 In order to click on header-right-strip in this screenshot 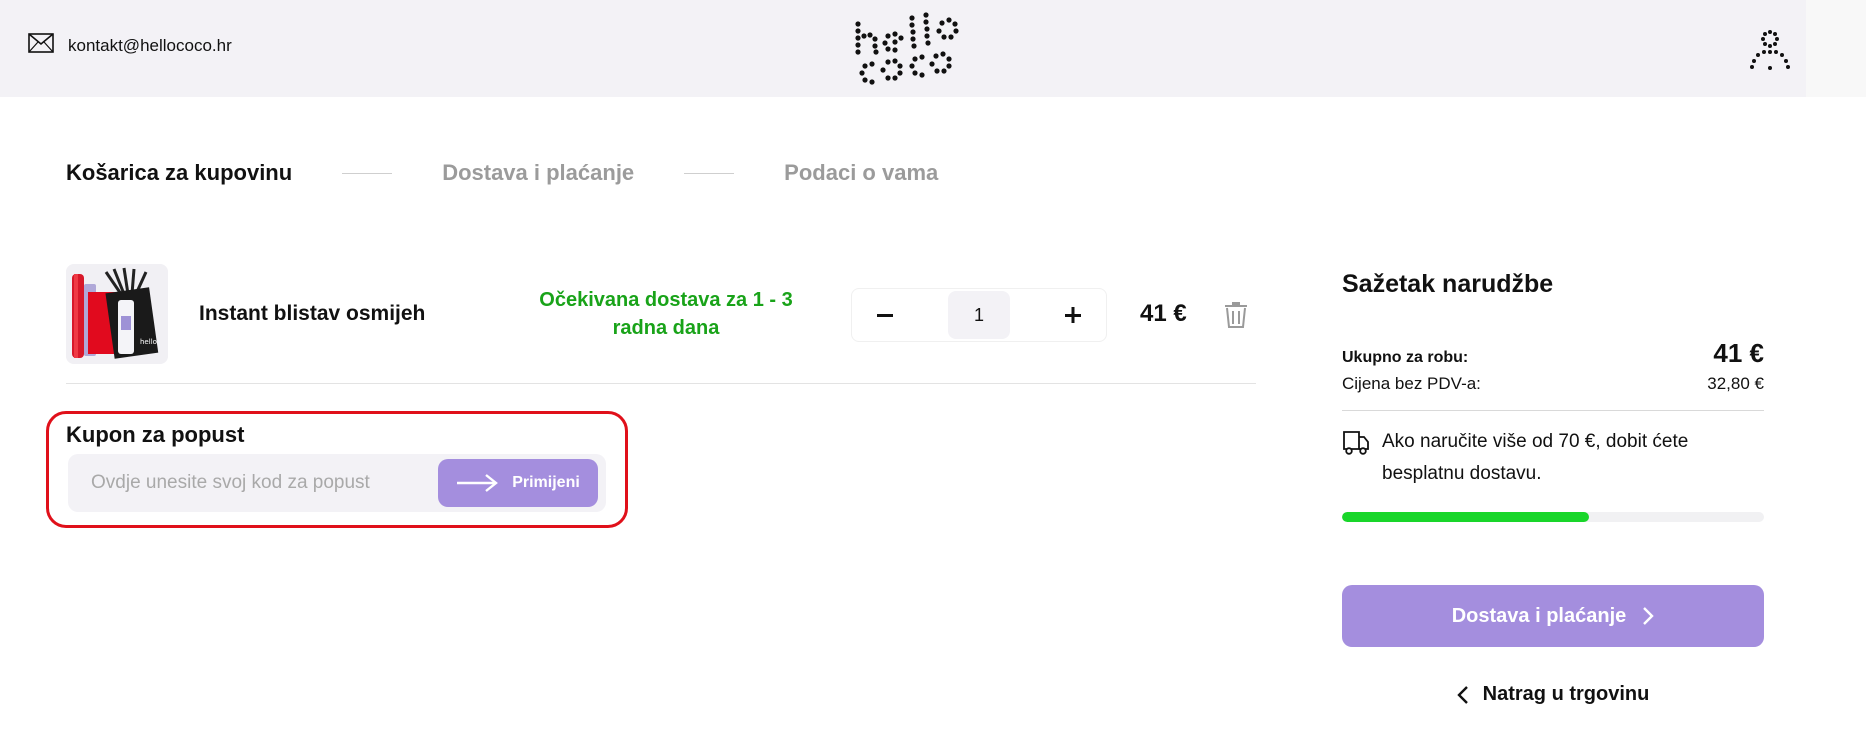, I will do `click(1836, 48)`.